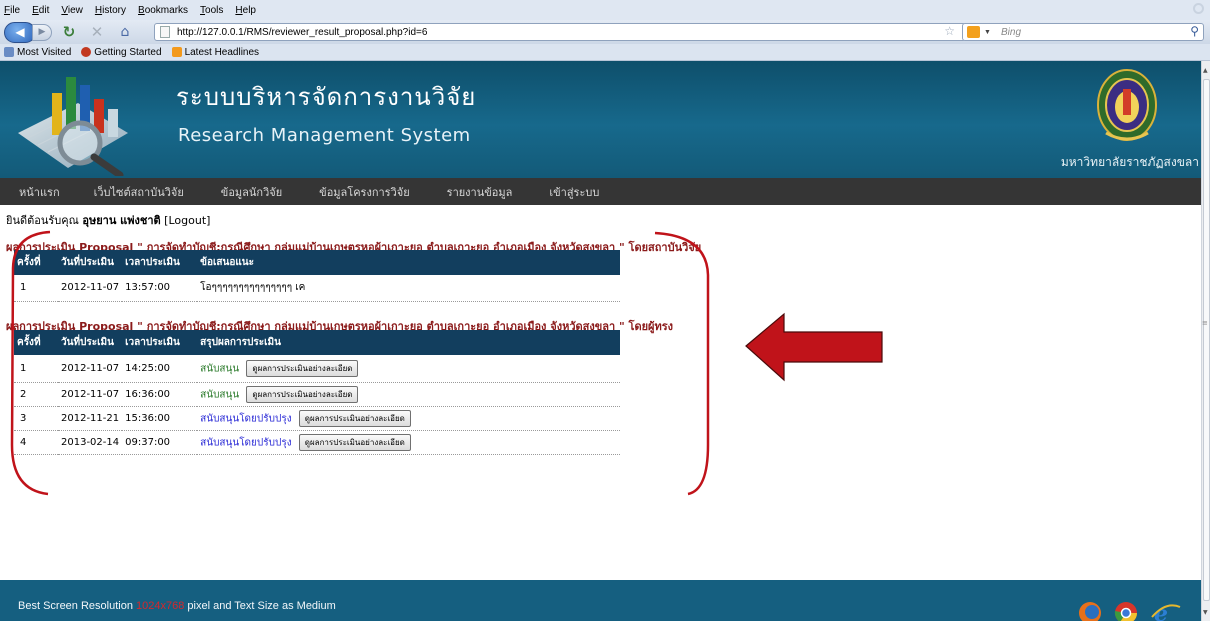 This screenshot has width=1210, height=621. What do you see at coordinates (949, 31) in the screenshot?
I see `bookmark-star-icon: ☆` at bounding box center [949, 31].